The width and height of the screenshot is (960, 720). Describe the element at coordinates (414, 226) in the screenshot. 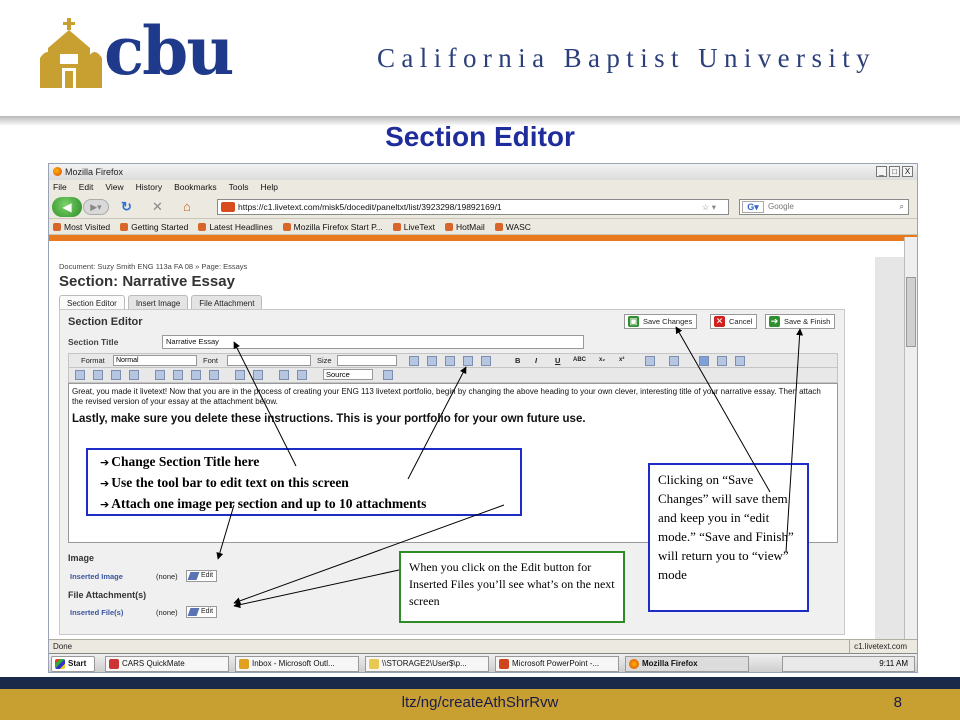

I see `bookmark-livetext: LiveText` at that location.